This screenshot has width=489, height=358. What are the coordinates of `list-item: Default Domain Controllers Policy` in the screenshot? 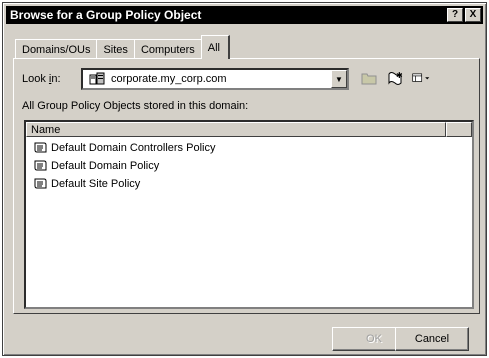 It's located at (249, 148).